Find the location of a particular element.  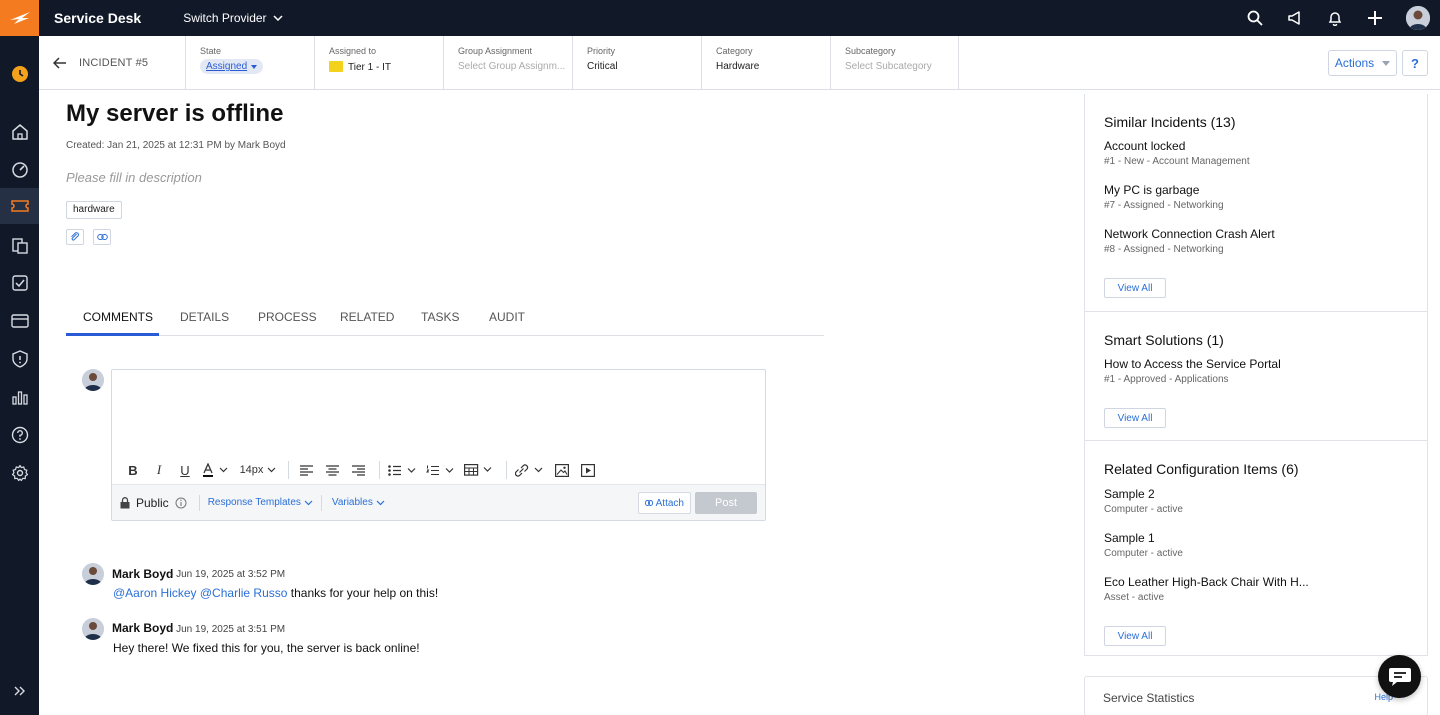

dashboard-icon is located at coordinates (19, 170).